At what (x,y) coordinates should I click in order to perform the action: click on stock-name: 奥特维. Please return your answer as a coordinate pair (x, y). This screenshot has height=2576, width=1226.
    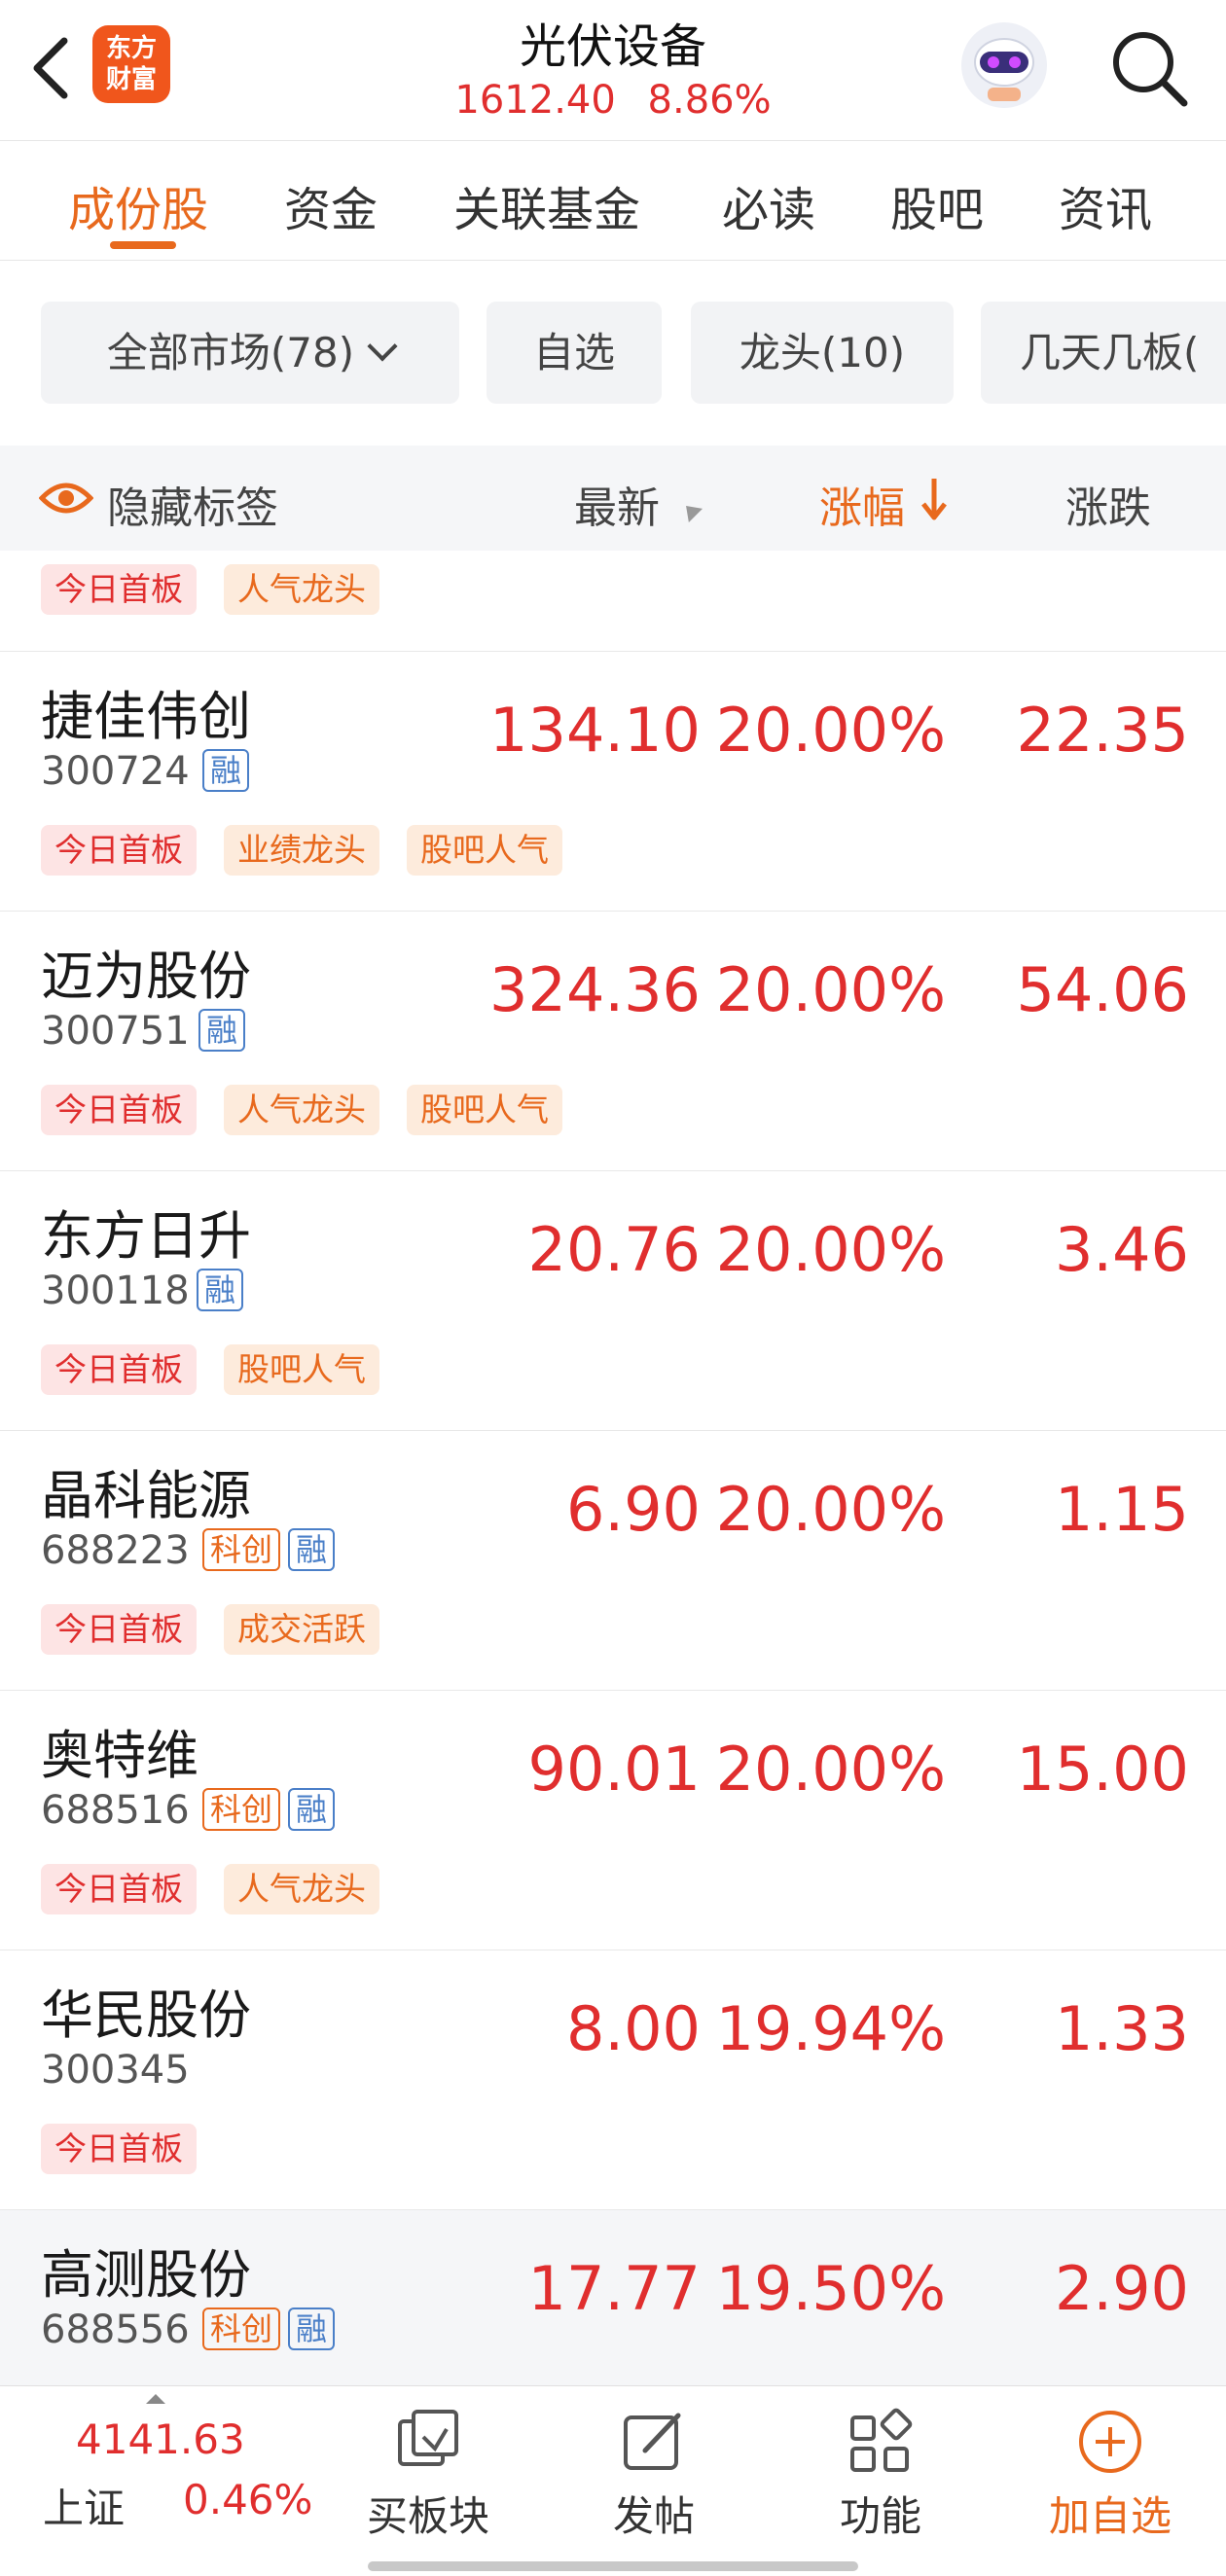
    Looking at the image, I should click on (119, 1755).